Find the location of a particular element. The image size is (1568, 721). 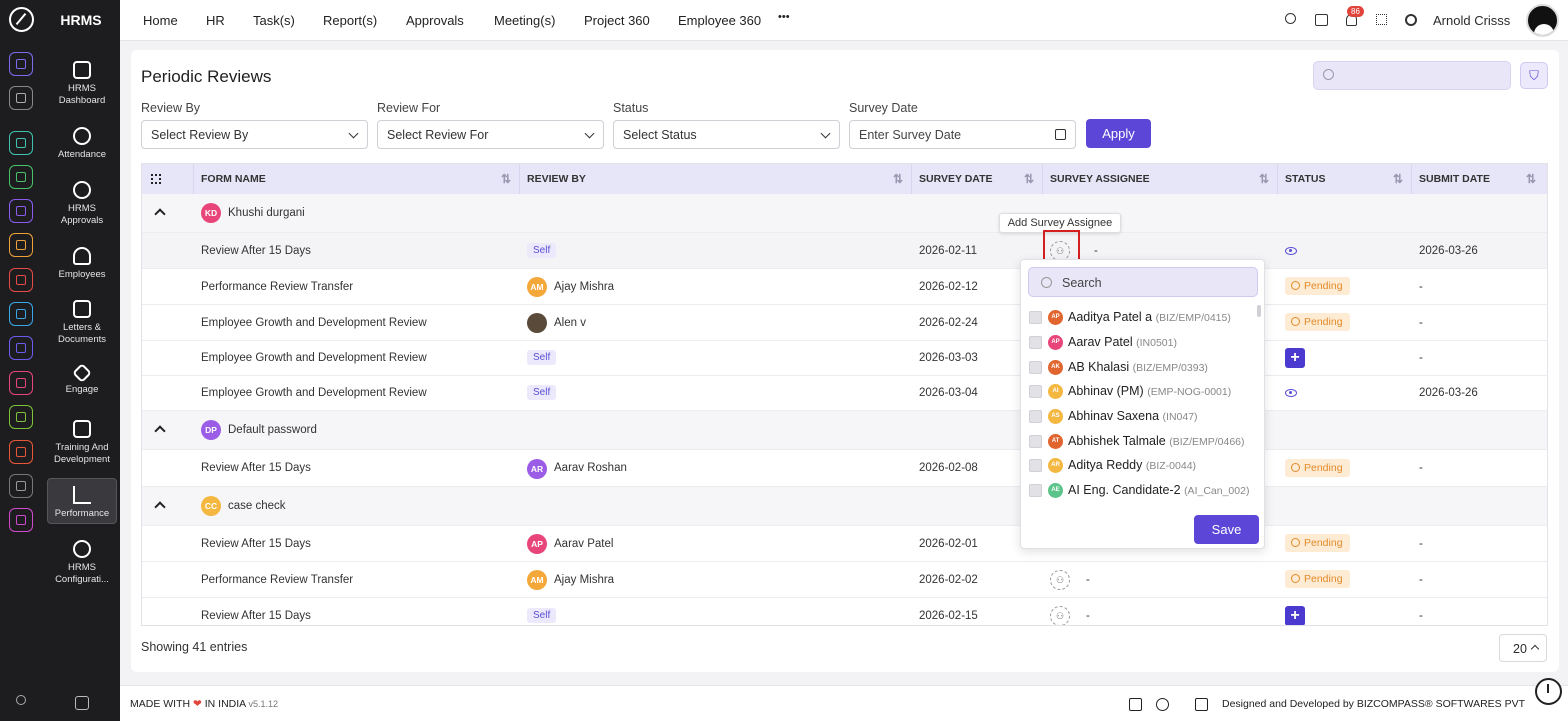

building-app-icon is located at coordinates (21, 486).